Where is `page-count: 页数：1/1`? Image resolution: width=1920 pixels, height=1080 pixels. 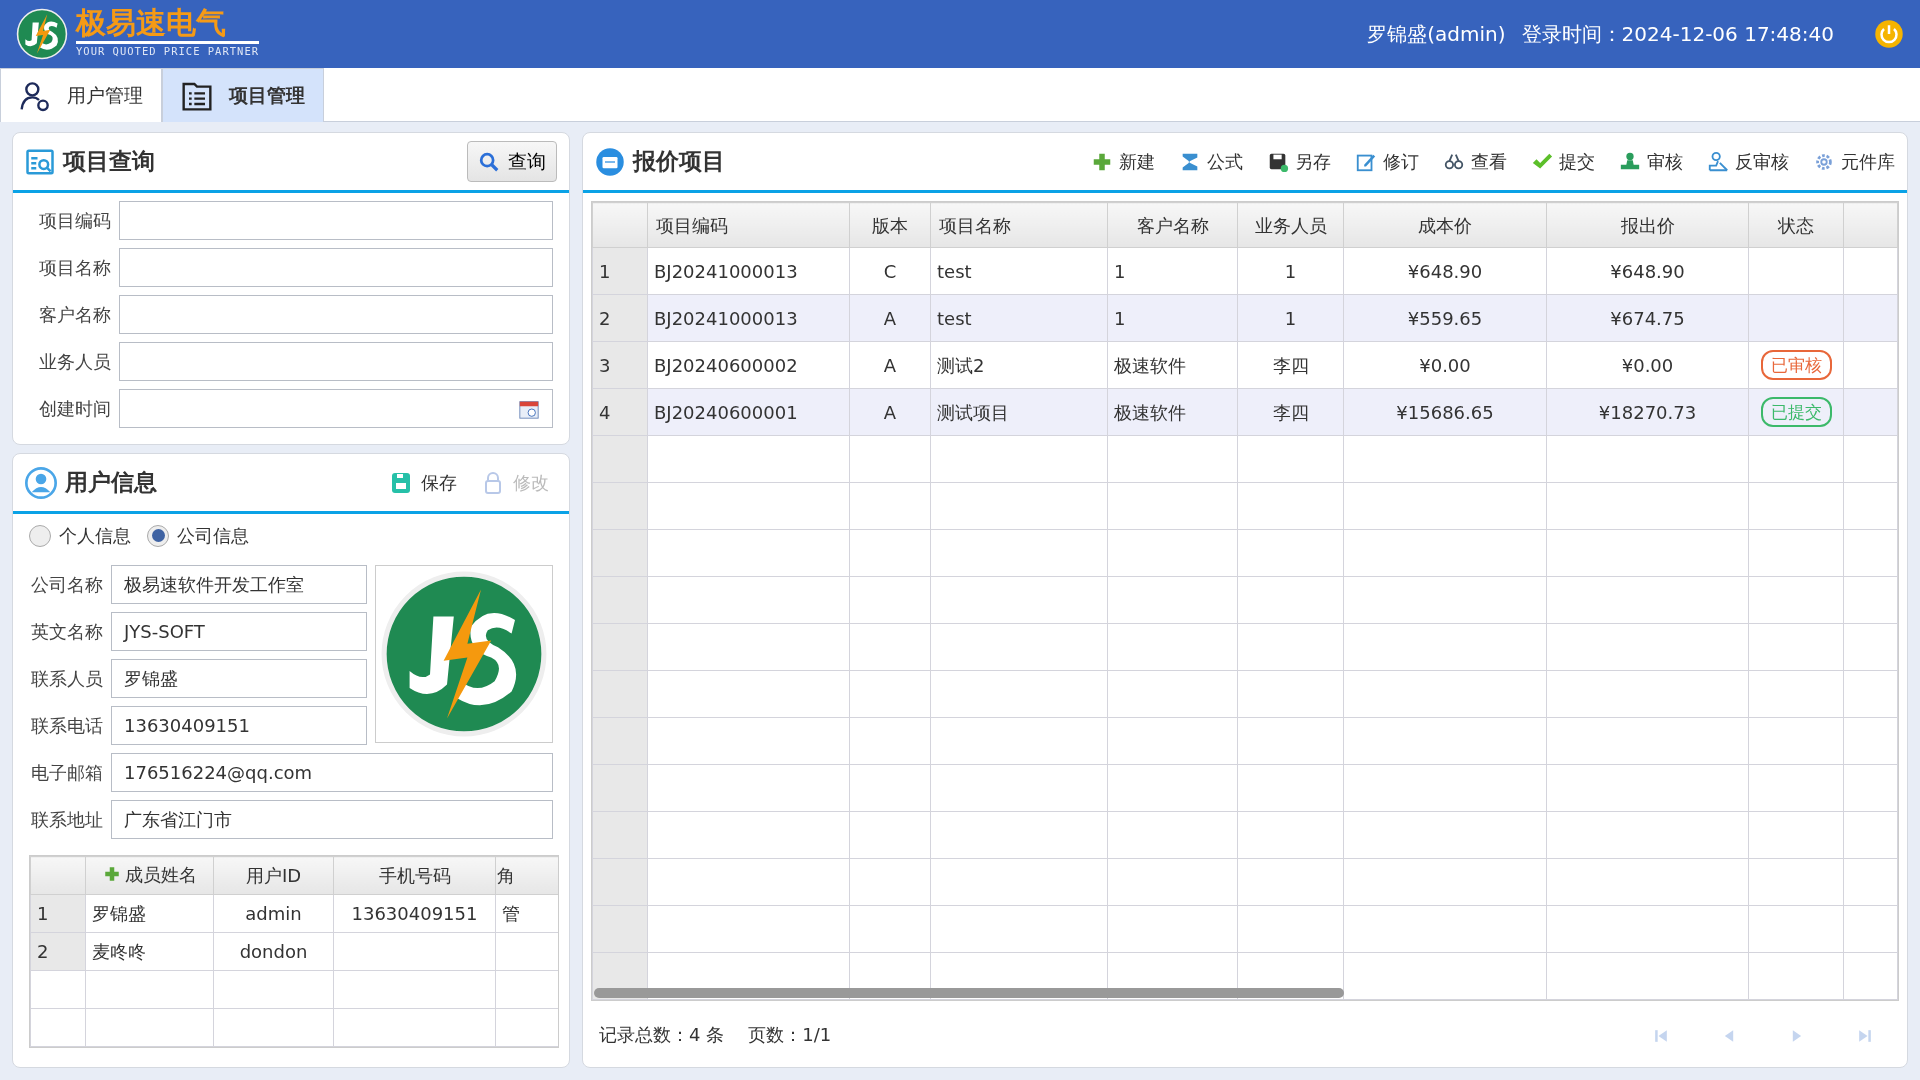
page-count: 页数：1/1 is located at coordinates (790, 1034).